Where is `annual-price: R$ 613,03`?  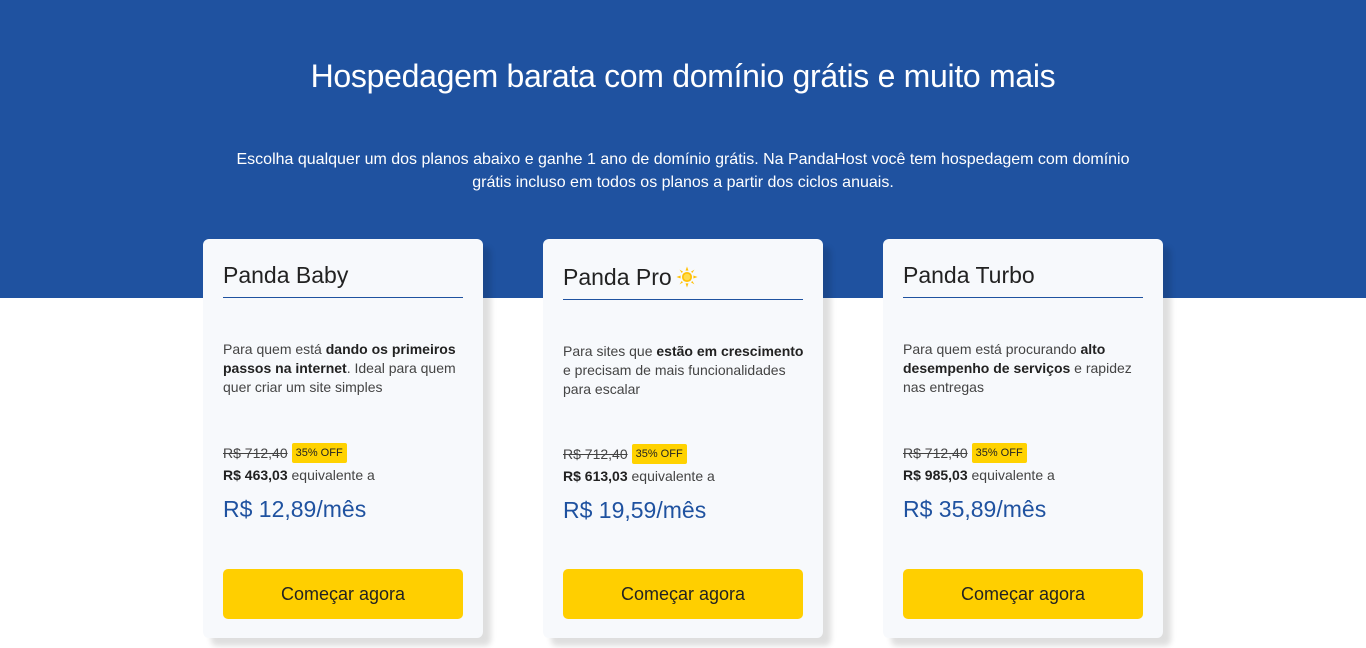 annual-price: R$ 613,03 is located at coordinates (595, 476).